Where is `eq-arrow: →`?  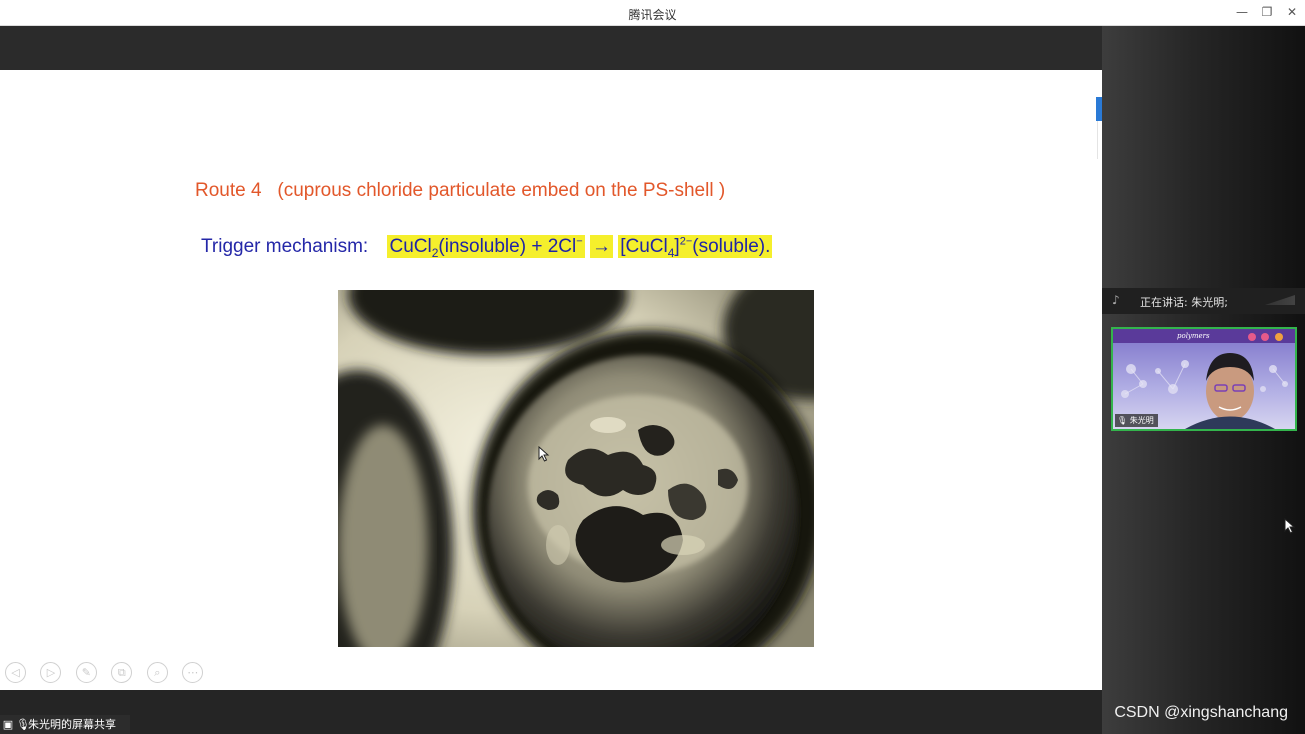 eq-arrow: → is located at coordinates (601, 247).